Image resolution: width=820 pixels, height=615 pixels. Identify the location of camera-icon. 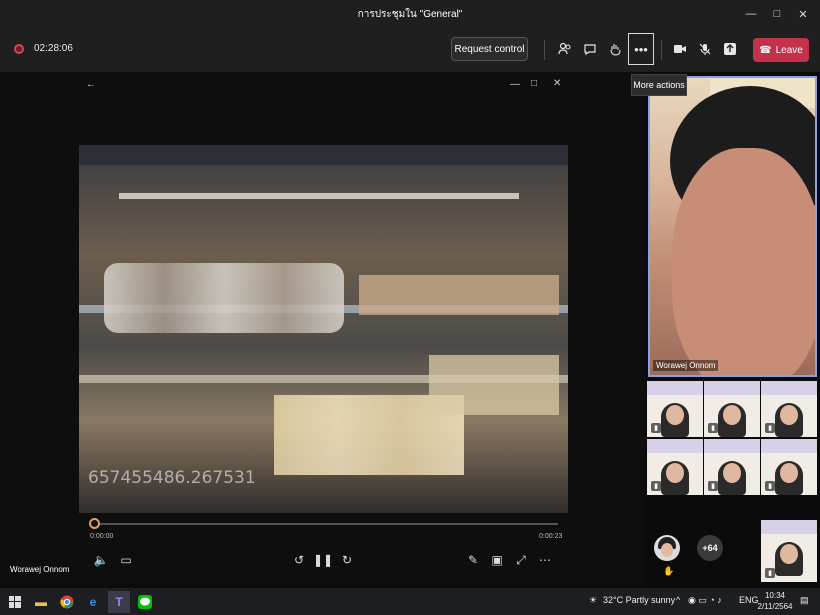
(680, 49).